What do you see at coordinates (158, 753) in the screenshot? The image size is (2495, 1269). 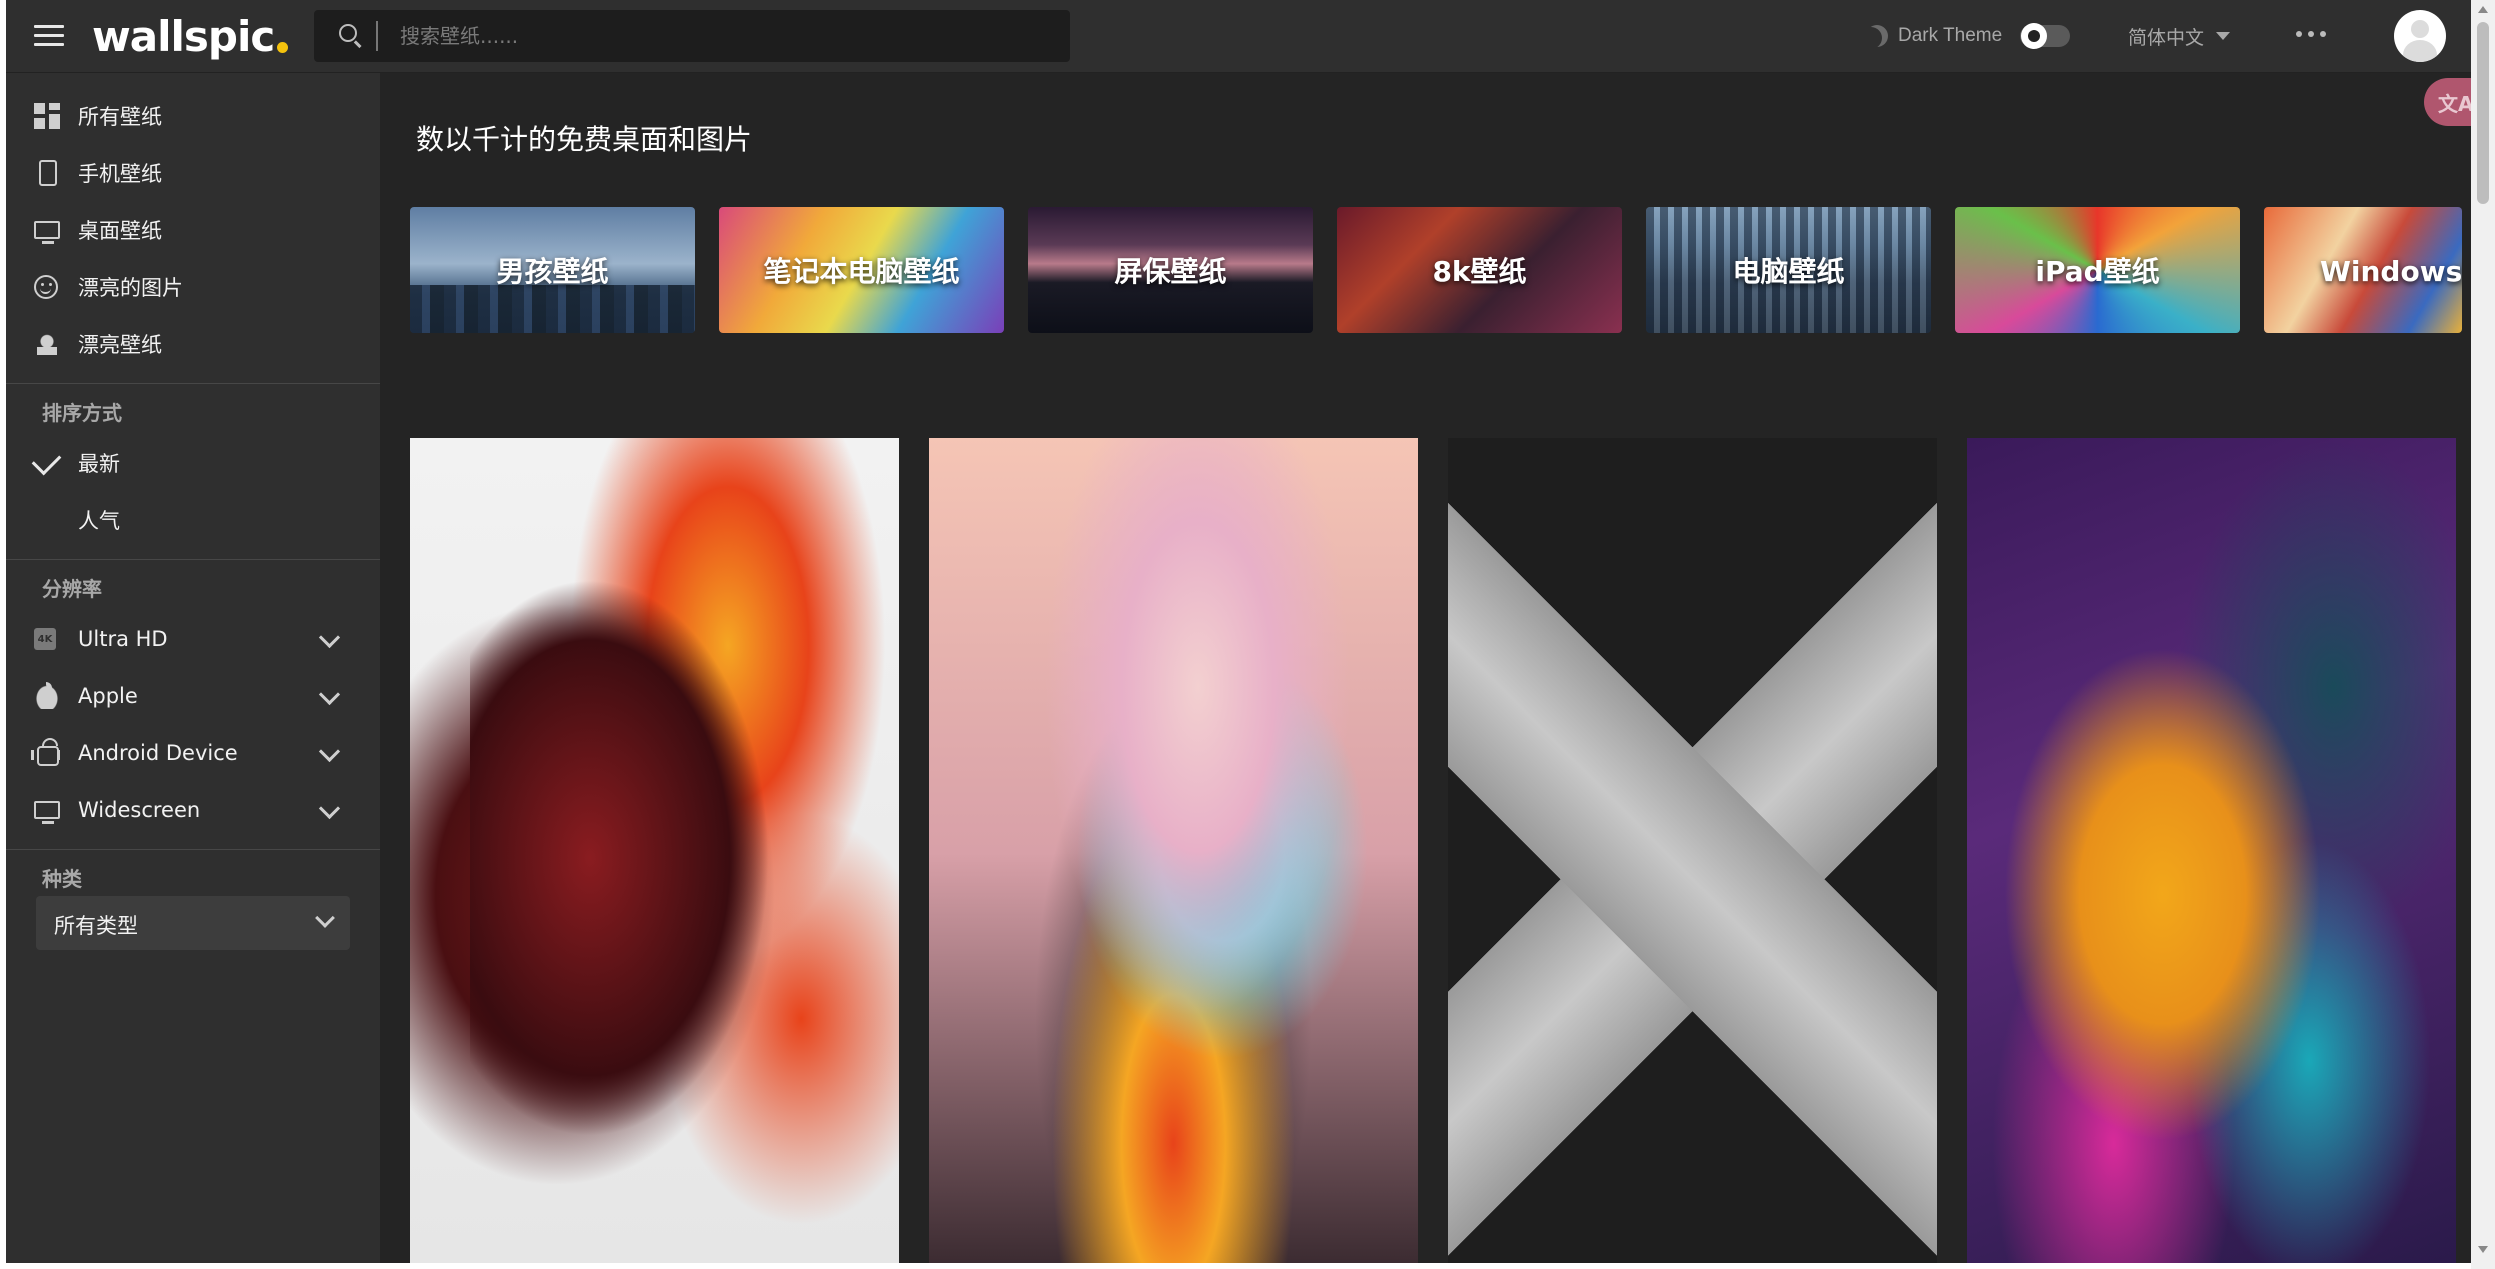 I see `resolution-label: Android Device` at bounding box center [158, 753].